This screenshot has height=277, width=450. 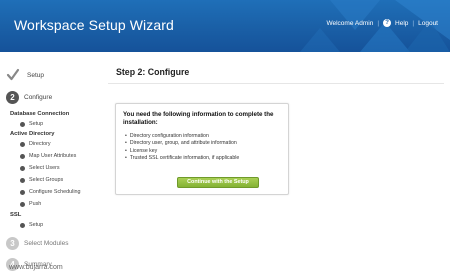 I want to click on checkmark-icon, so click(x=13, y=75).